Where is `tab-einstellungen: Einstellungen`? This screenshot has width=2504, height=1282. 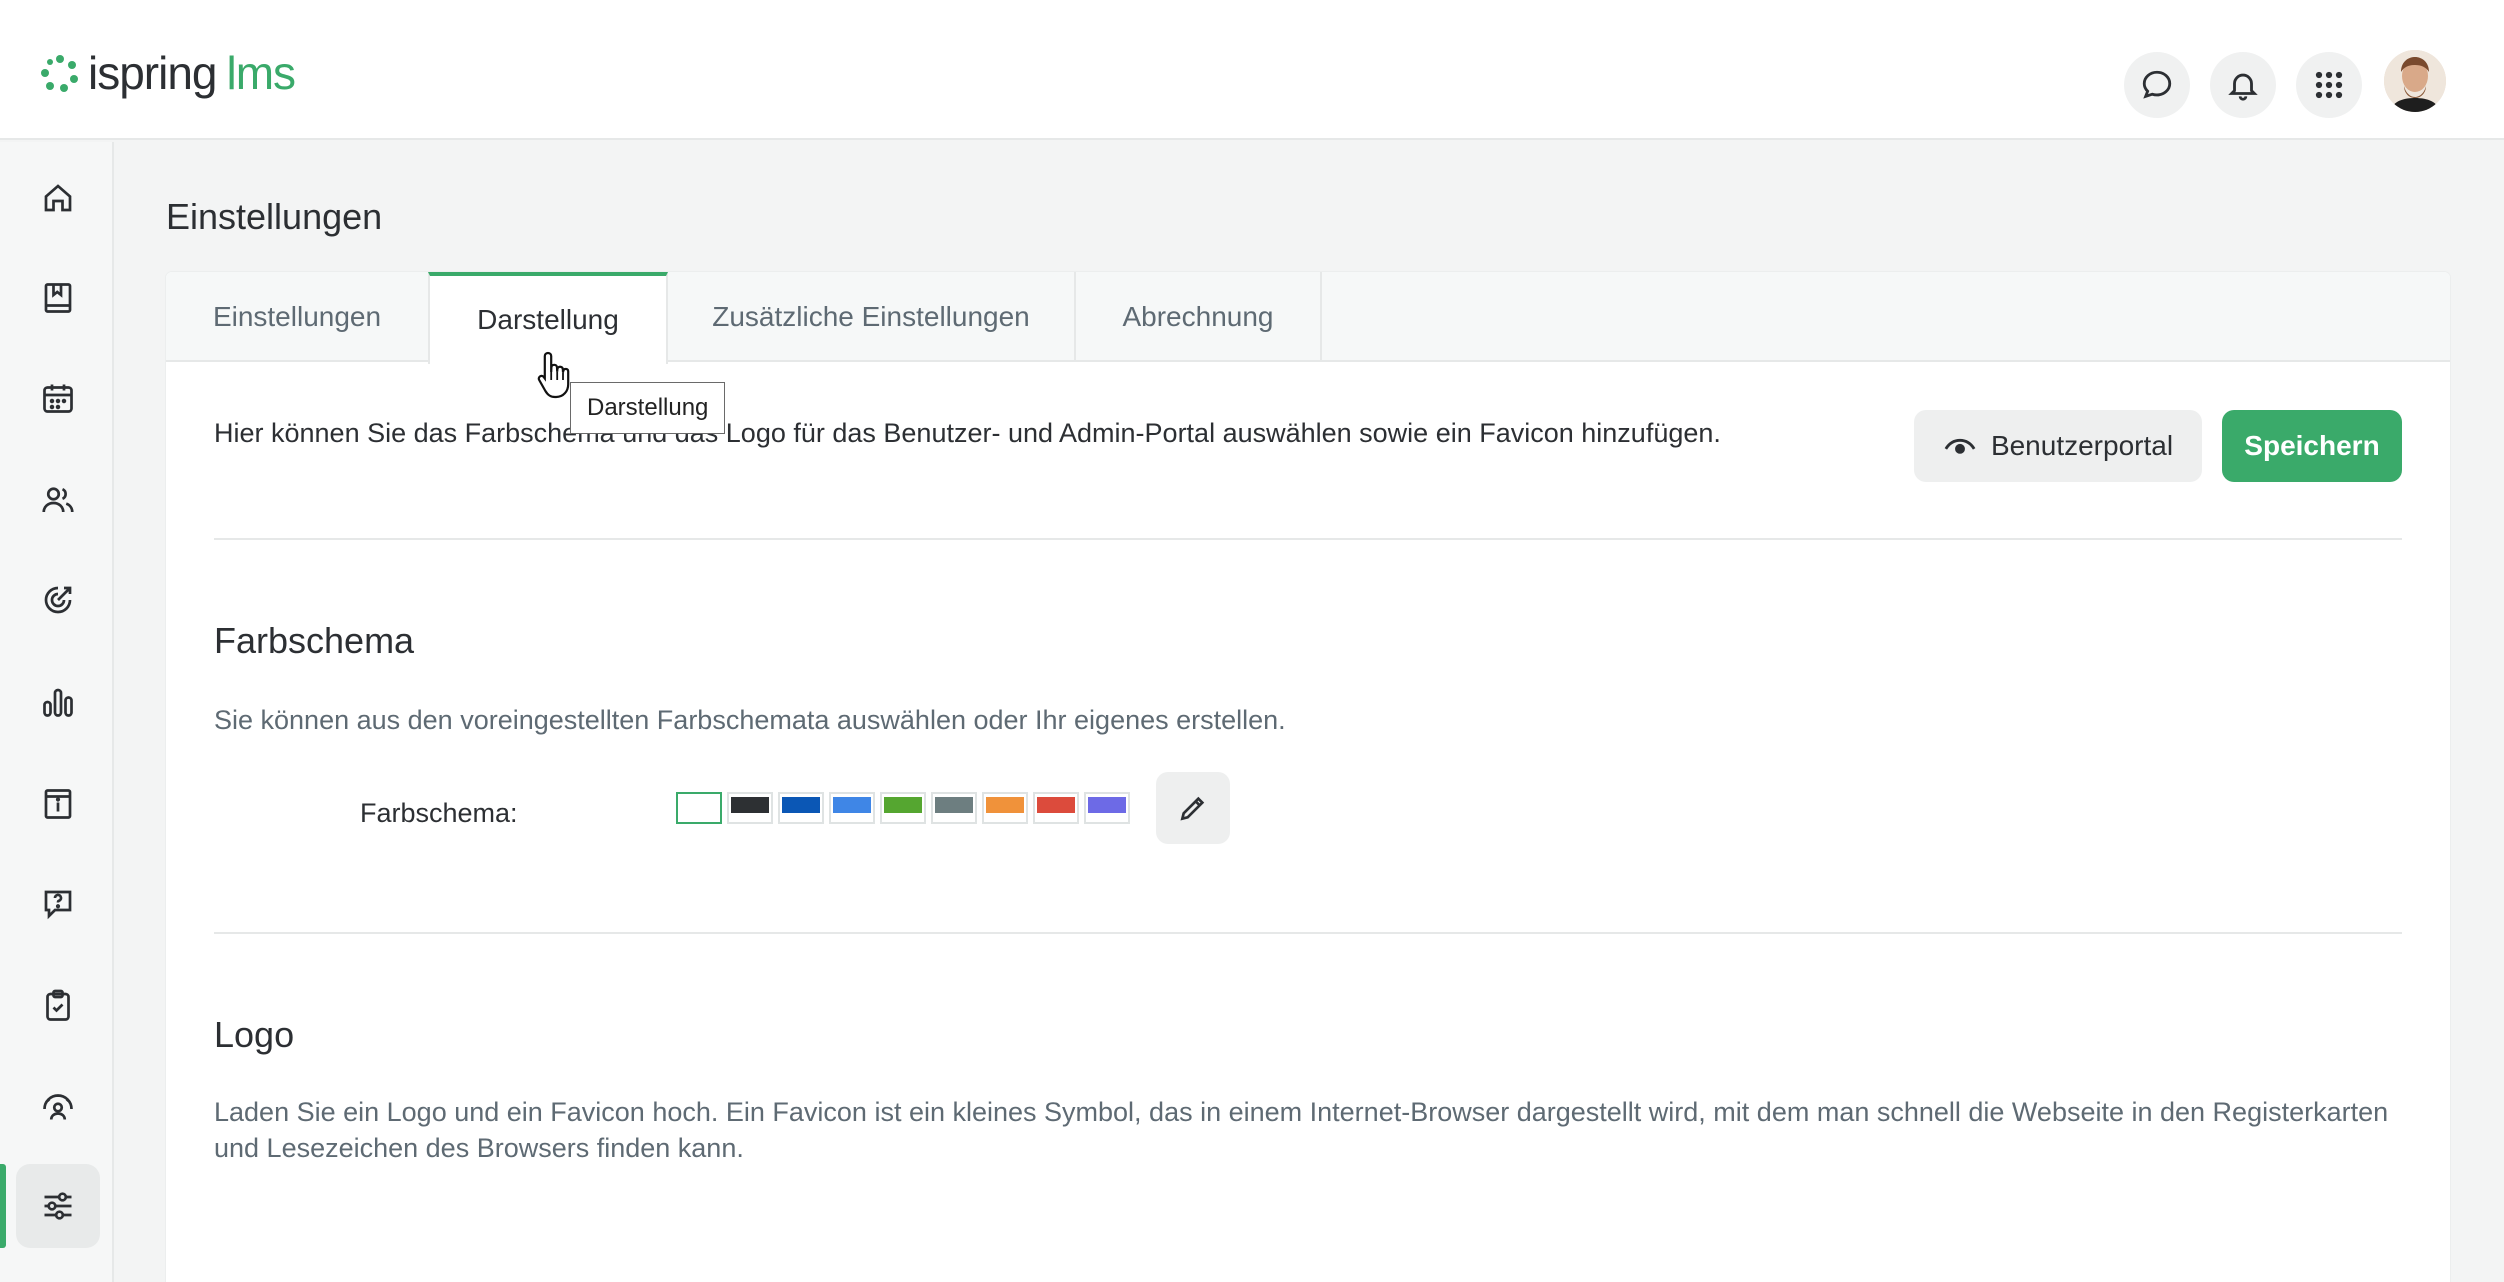 tab-einstellungen: Einstellungen is located at coordinates (298, 317).